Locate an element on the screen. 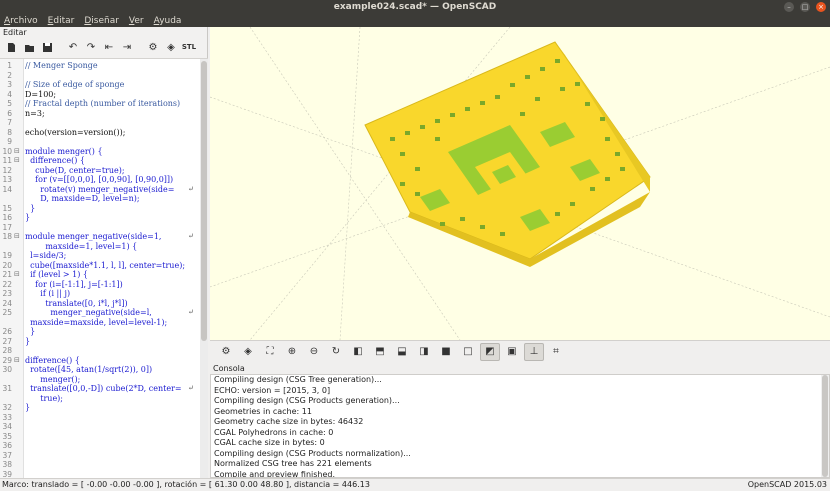 The image size is (830, 491). code-line: 9 is located at coordinates (100, 142).